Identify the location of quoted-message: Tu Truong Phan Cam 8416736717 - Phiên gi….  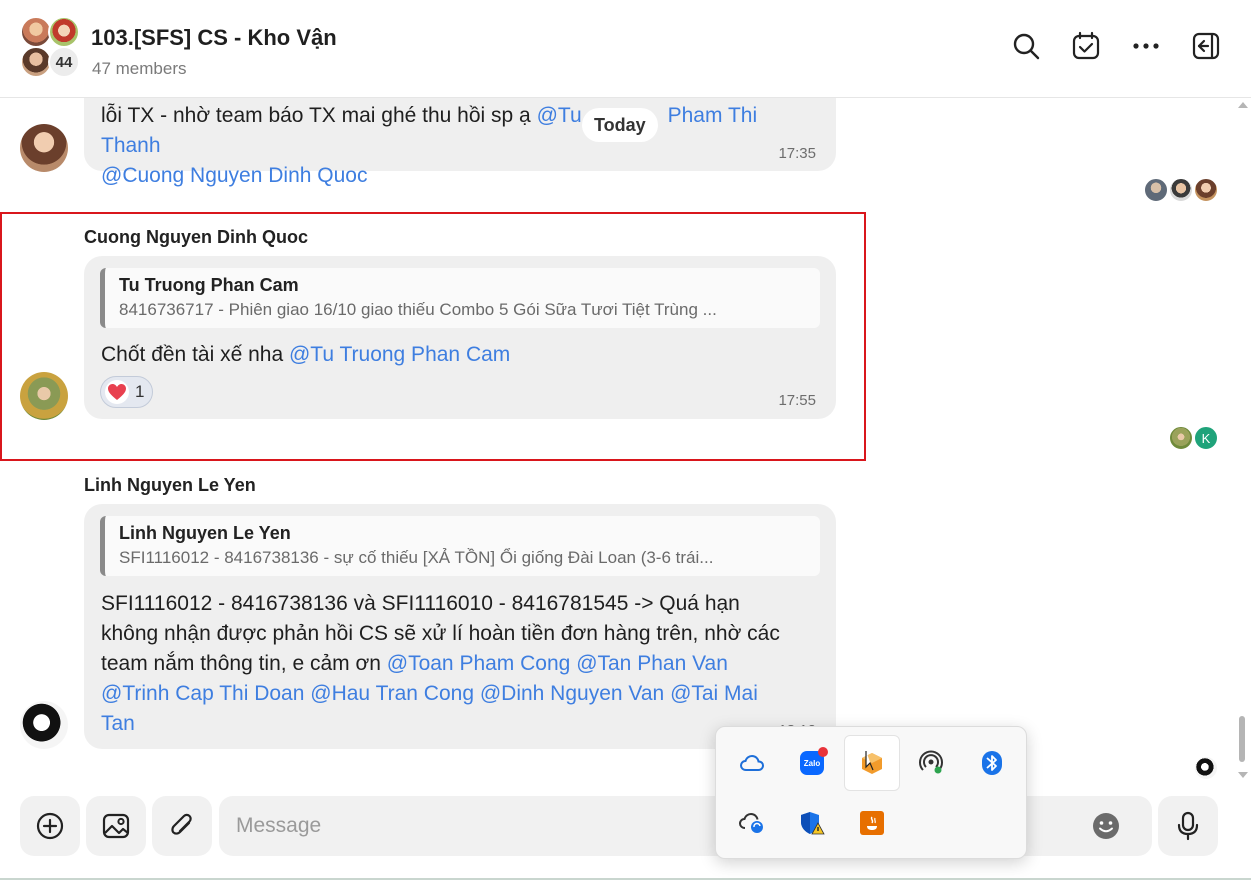
(460, 298).